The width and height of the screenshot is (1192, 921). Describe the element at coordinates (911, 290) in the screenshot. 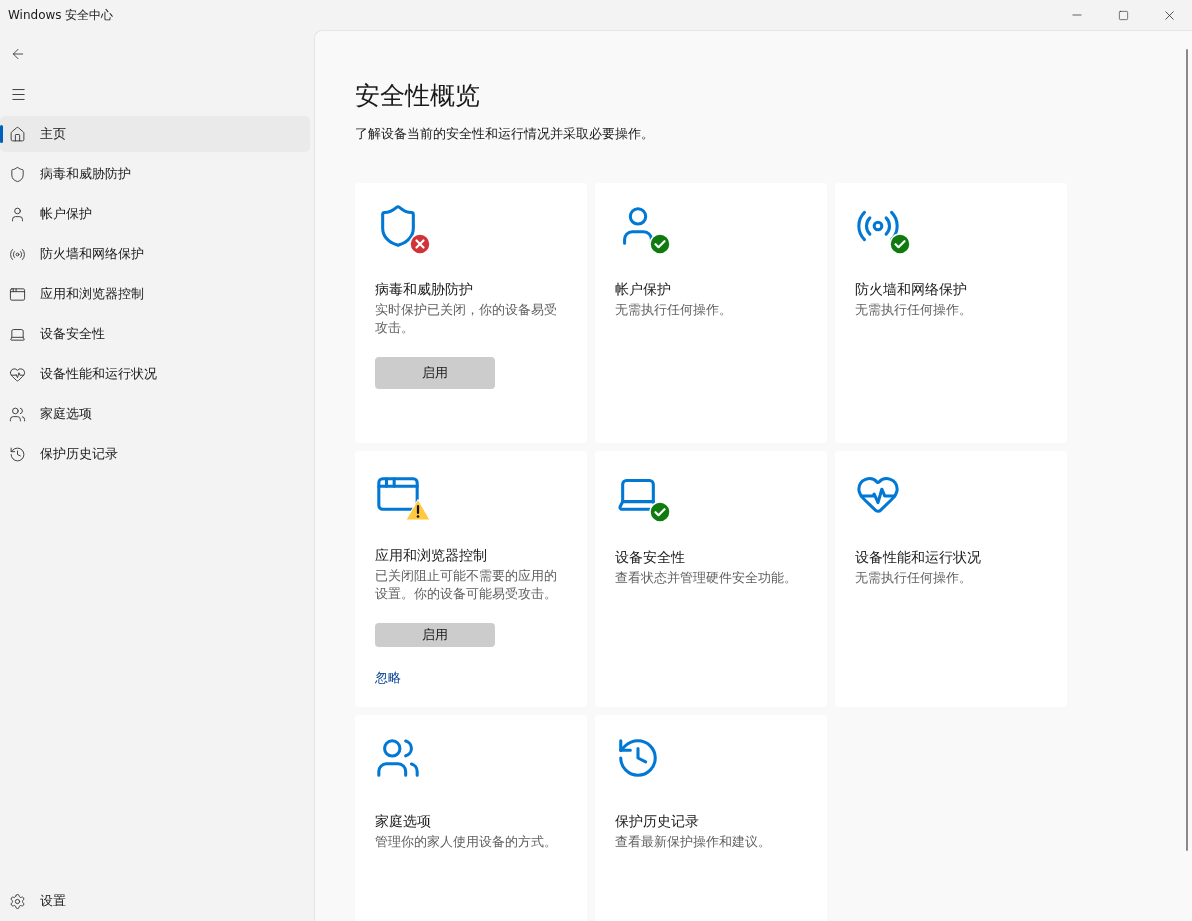

I see `card-title: 防火墙和网络保护` at that location.